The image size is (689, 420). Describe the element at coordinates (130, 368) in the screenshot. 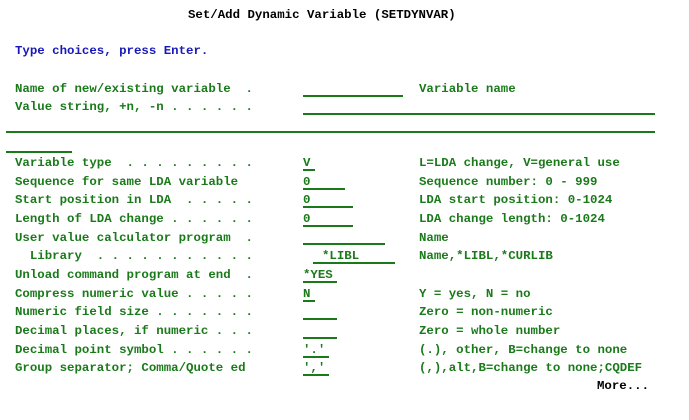

I see `group-separator-prompt: Group separator; Comma/Quote ed` at that location.